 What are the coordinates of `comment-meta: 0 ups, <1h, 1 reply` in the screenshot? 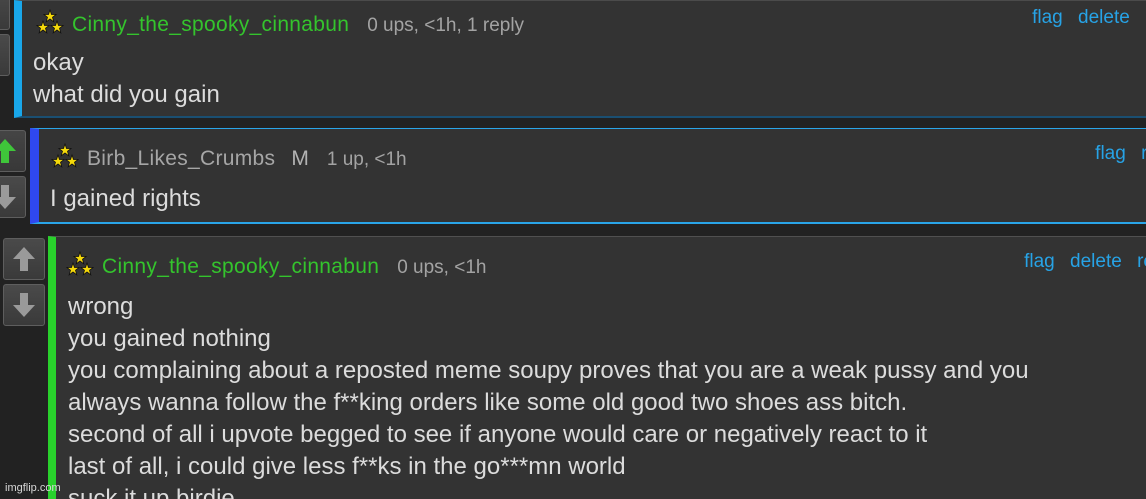 It's located at (446, 25).